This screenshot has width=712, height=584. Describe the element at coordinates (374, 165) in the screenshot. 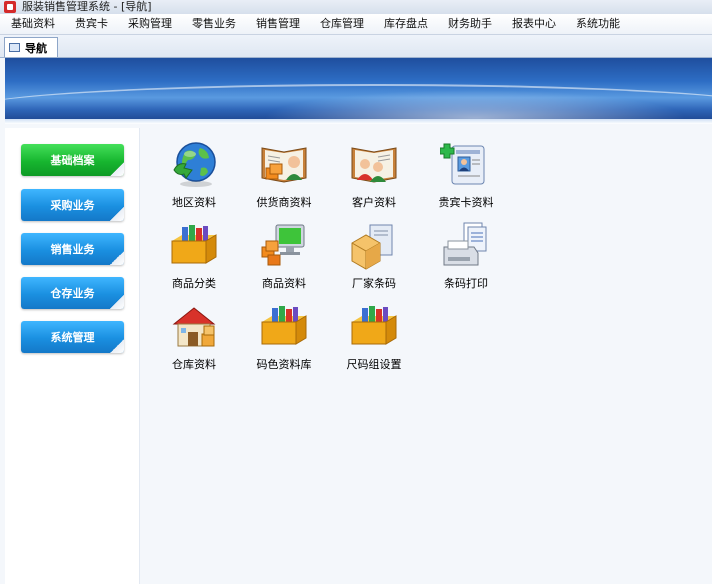

I see `customer-book-icon` at that location.